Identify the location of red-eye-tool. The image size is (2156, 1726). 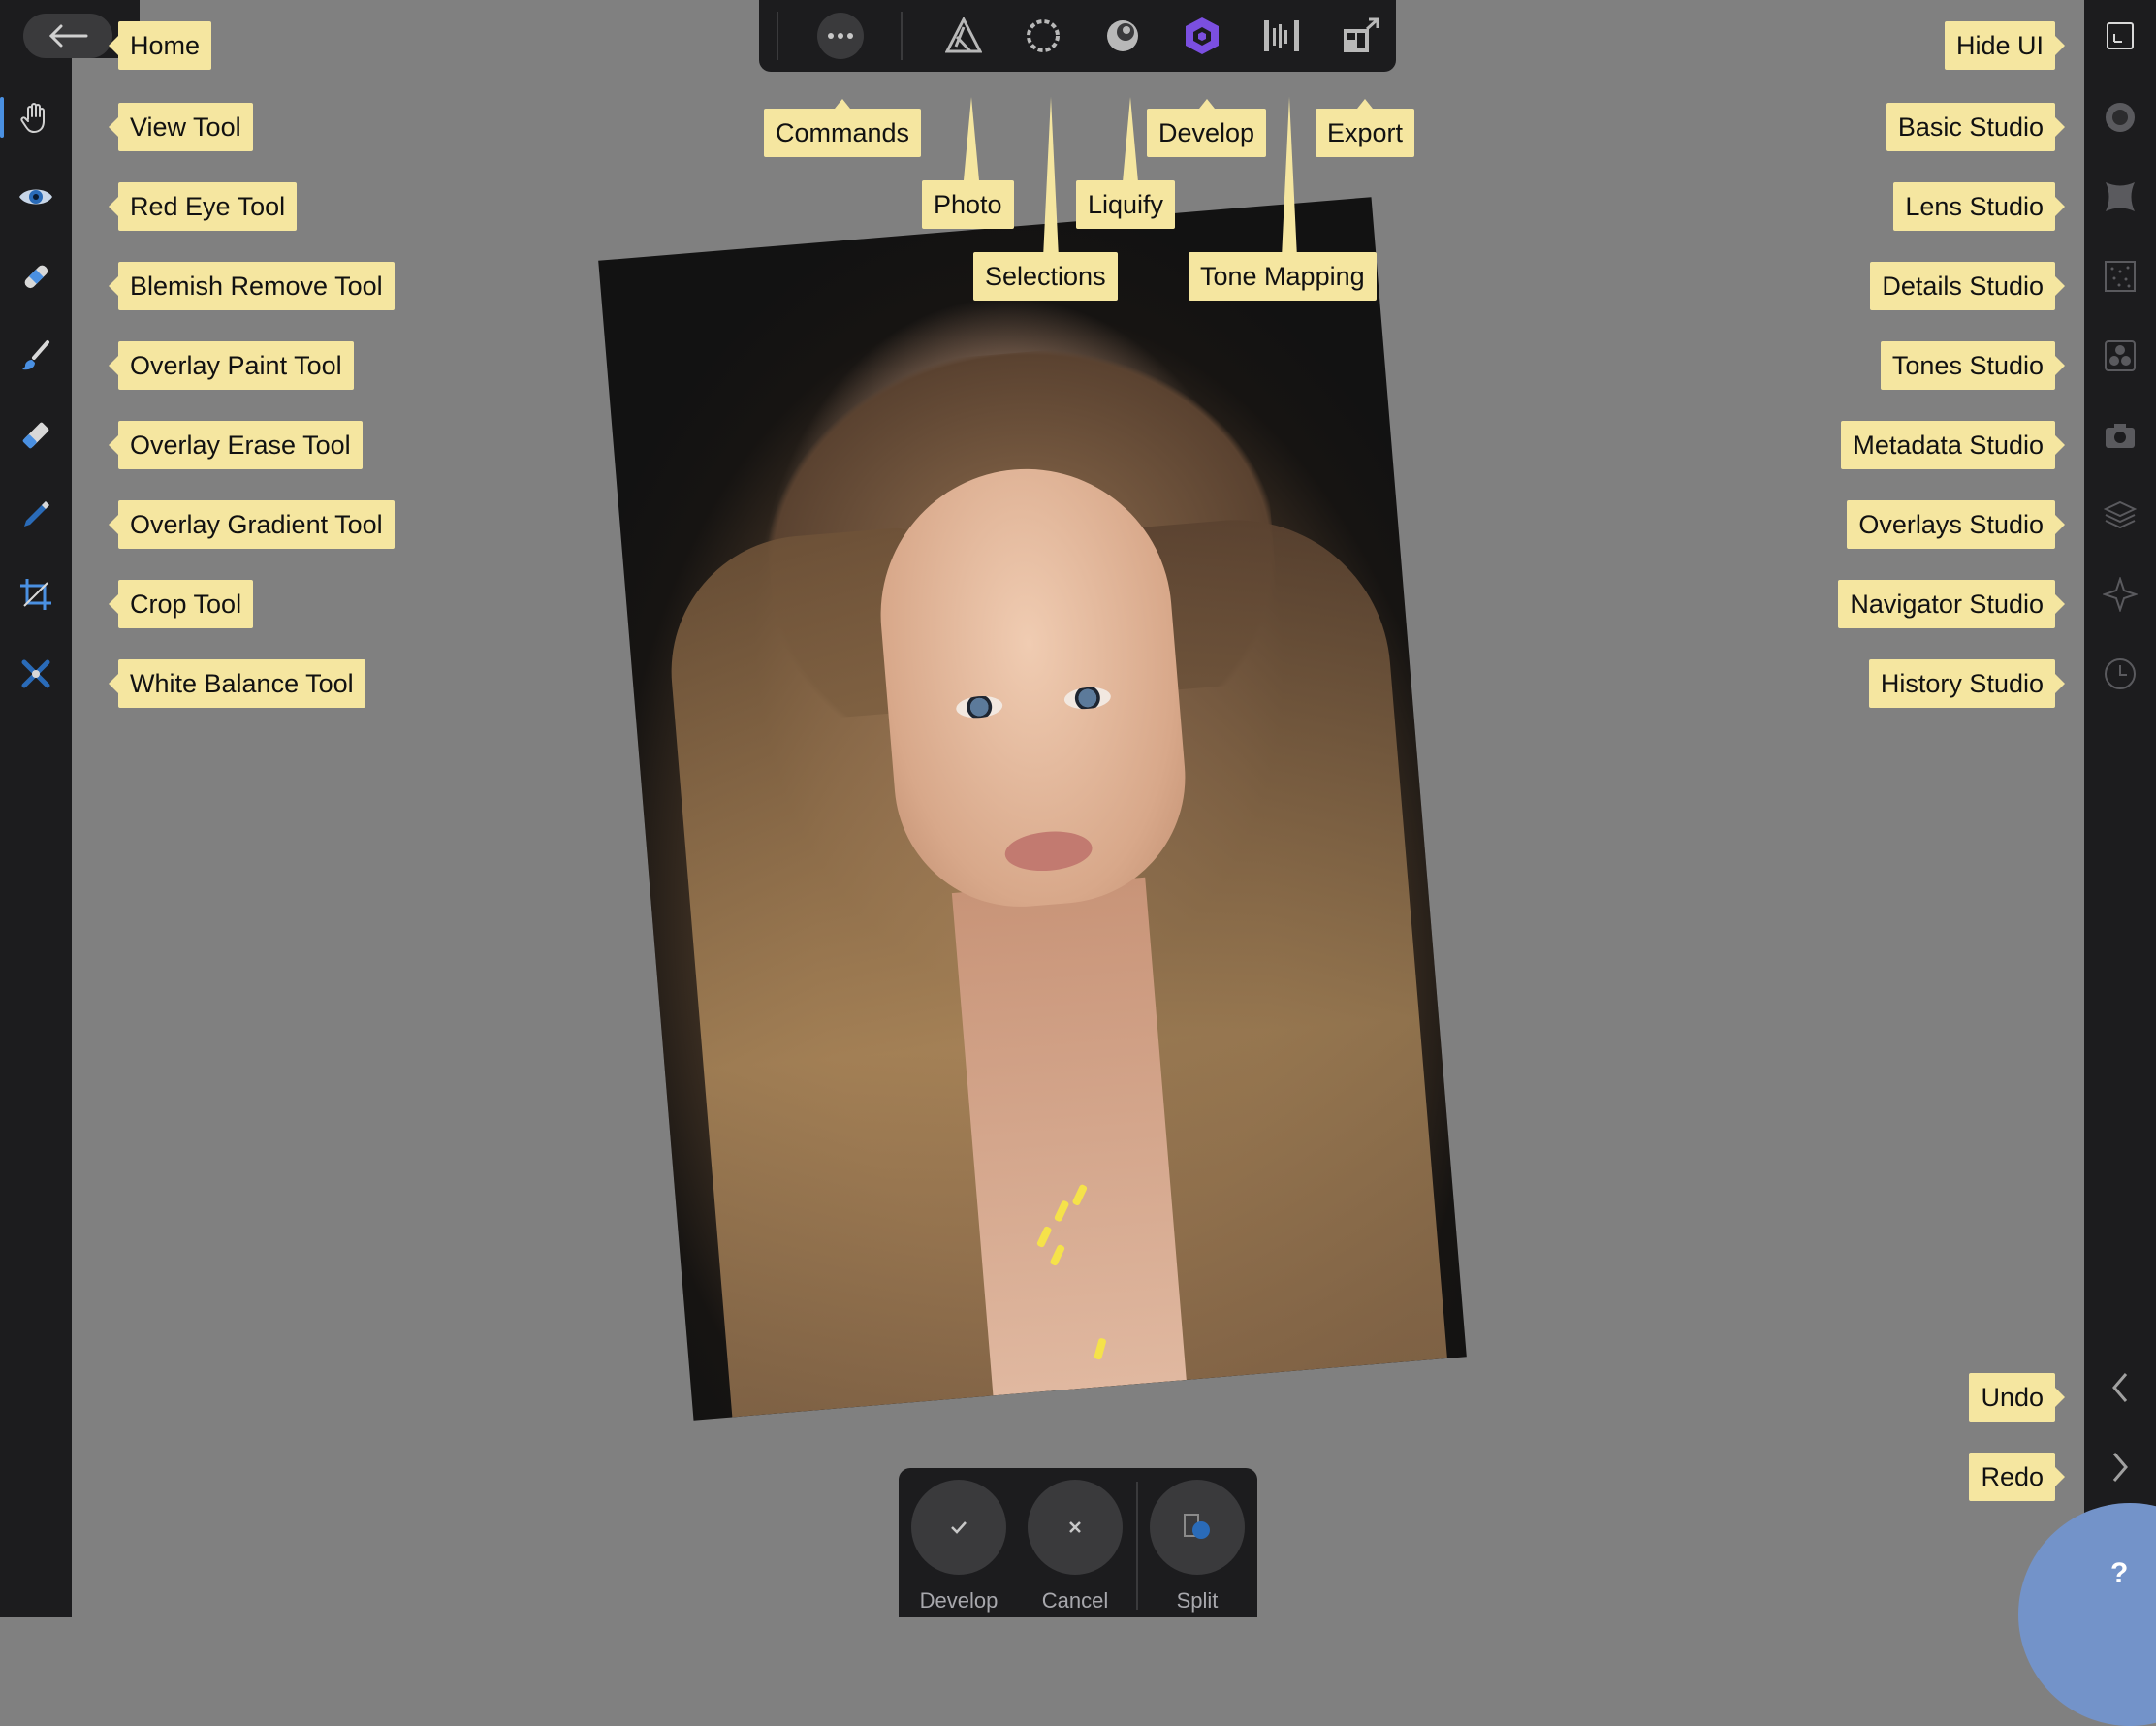
(36, 197).